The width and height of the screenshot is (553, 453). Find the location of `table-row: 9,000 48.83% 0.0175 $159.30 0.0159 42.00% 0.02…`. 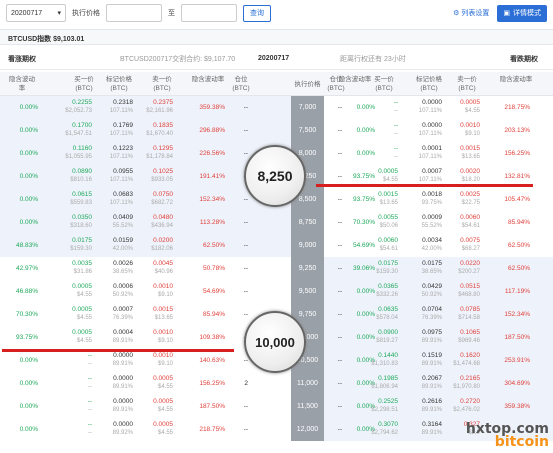

table-row: 9,000 48.83% 0.0175 $159.30 0.0159 42.00% 0.02… is located at coordinates (276, 245).